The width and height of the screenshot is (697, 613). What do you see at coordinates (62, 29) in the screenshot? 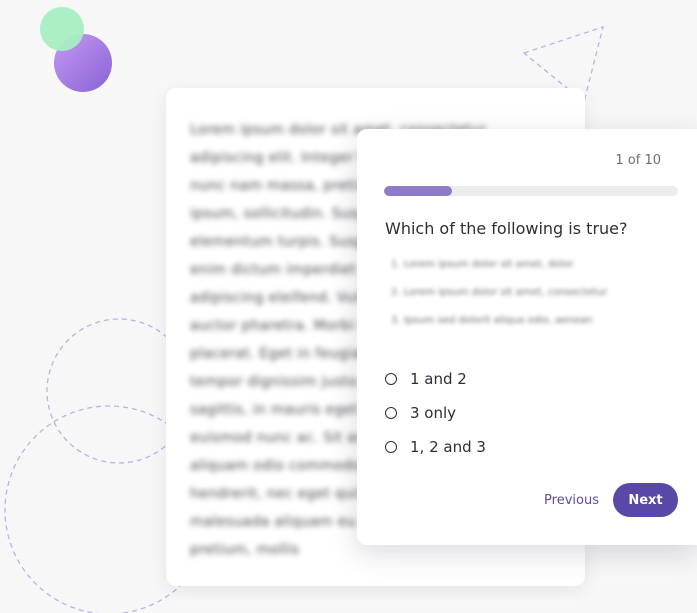
I see `green-bubble-decoration` at bounding box center [62, 29].